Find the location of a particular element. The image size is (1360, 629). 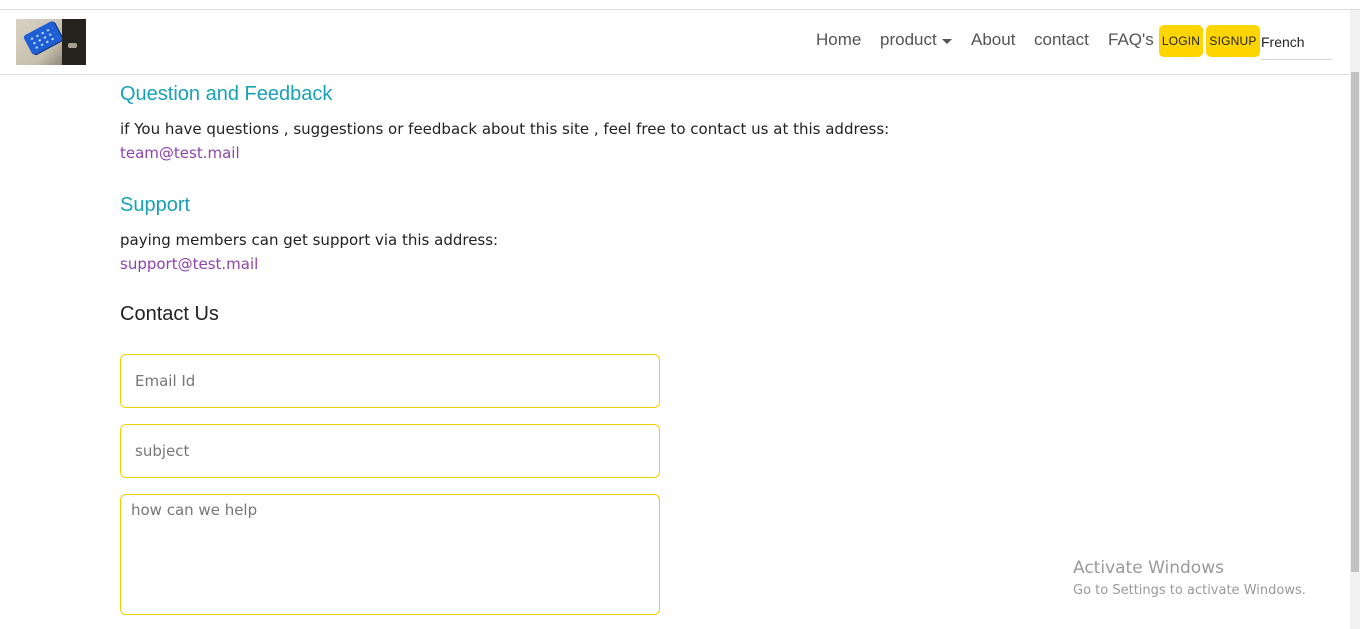

page-scrollbar is located at coordinates (1355, 319).